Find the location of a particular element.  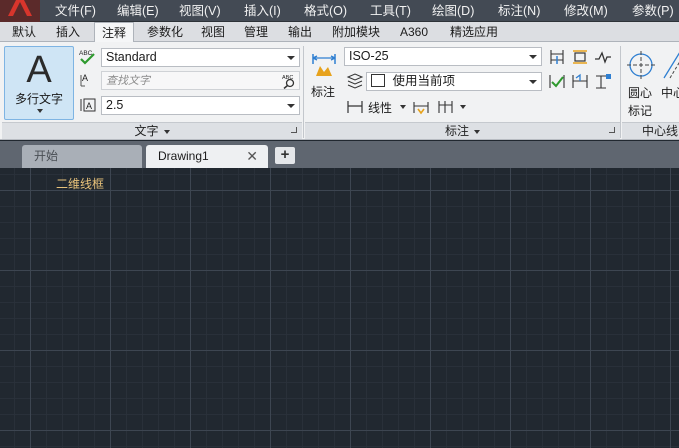

menu-insert: 插入(I) is located at coordinates (262, 11).